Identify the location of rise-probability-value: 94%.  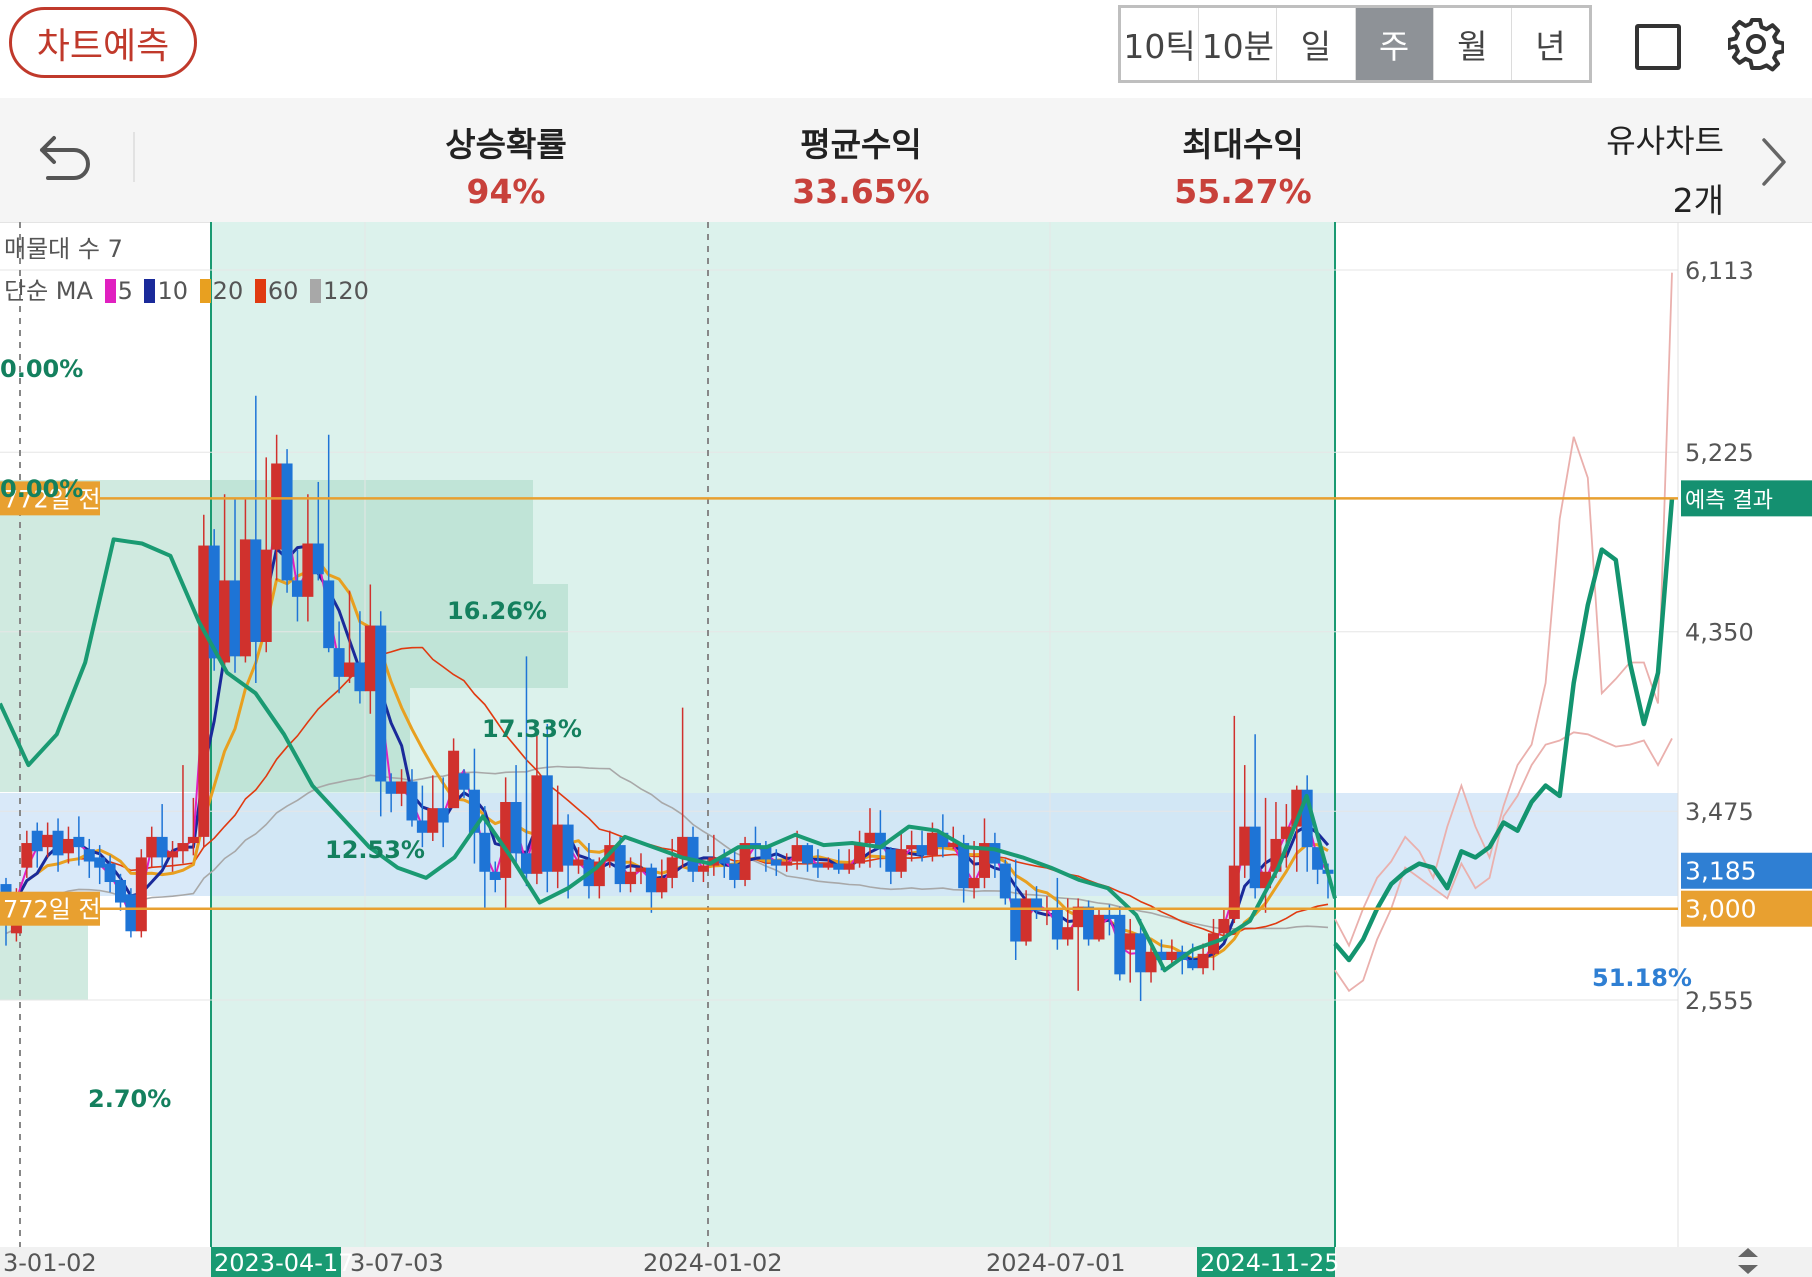
(506, 191).